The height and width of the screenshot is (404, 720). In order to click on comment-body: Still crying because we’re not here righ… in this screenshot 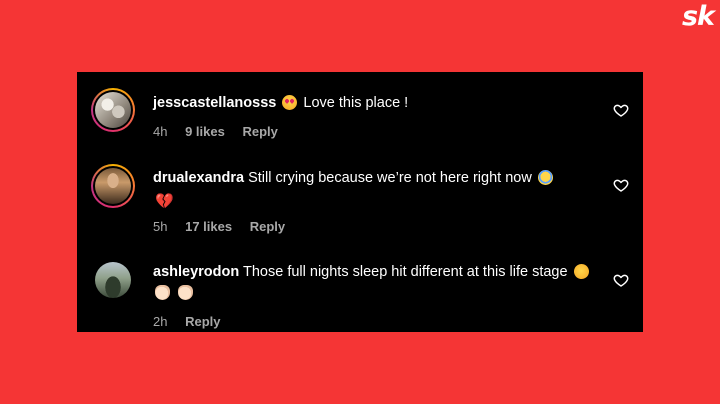, I will do `click(390, 178)`.